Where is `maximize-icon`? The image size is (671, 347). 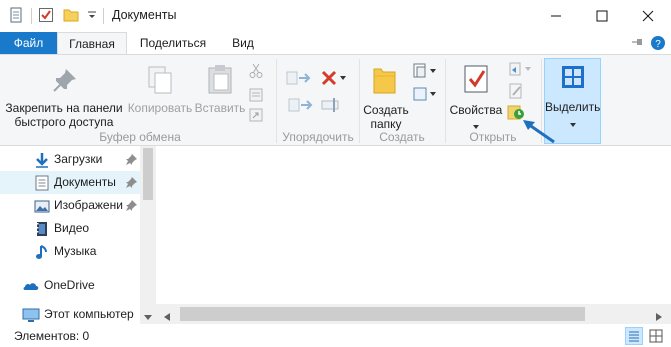 maximize-icon is located at coordinates (602, 16).